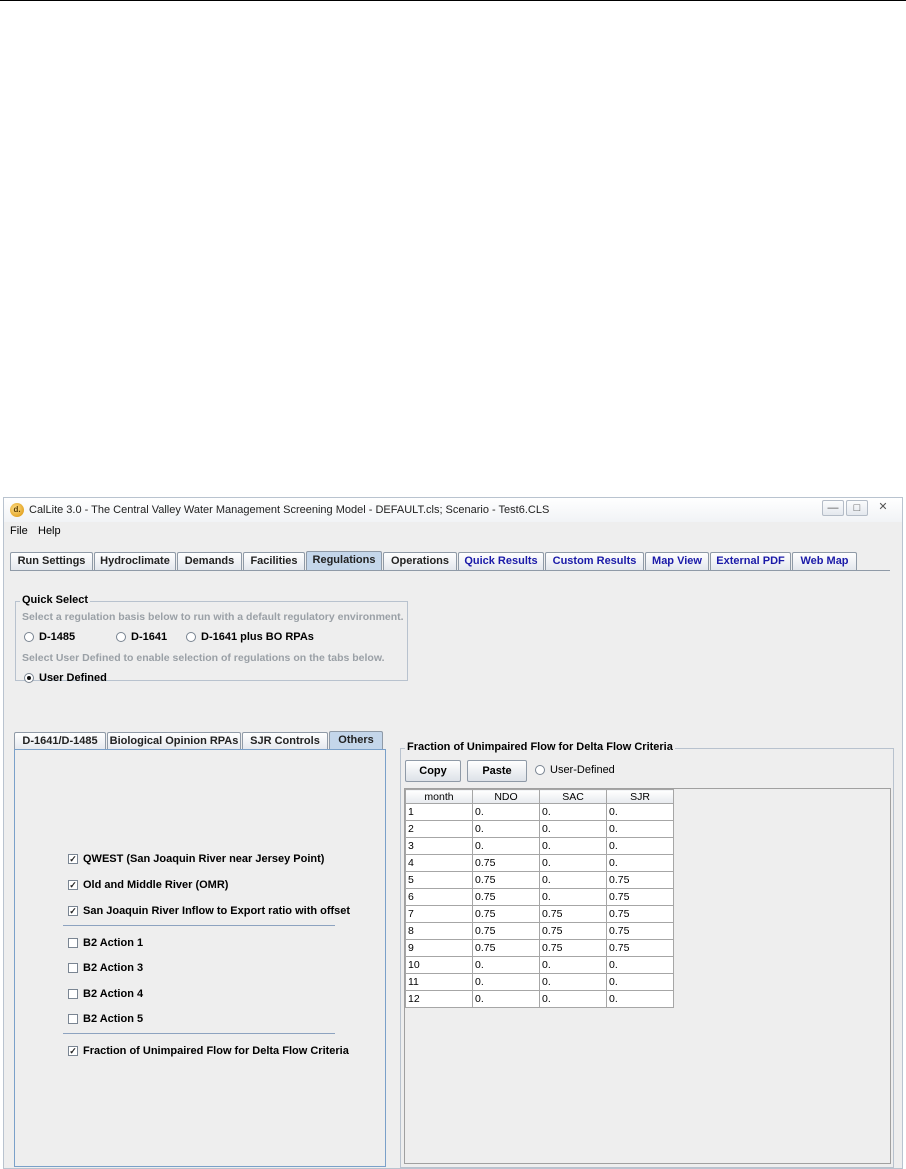 The width and height of the screenshot is (906, 1169). I want to click on menu-help: Help, so click(49, 531).